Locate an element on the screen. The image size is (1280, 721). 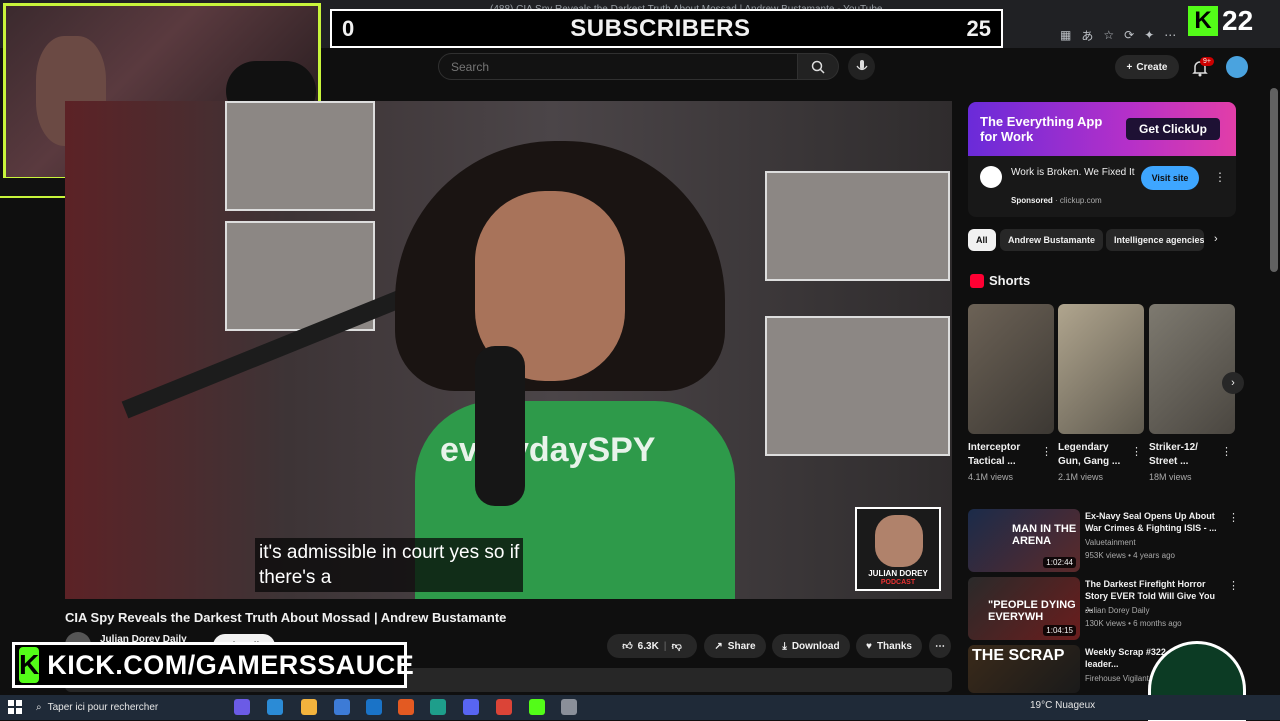
store-app-icon is located at coordinates (342, 707).